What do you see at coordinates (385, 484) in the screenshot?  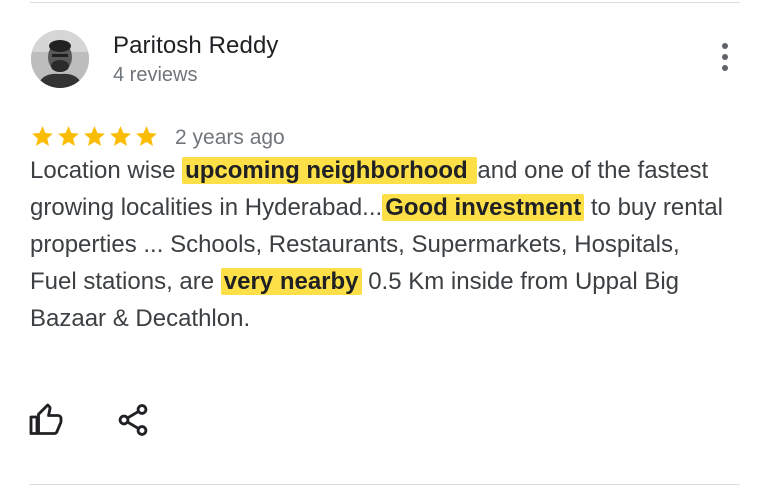 I see `bottom-divider` at bounding box center [385, 484].